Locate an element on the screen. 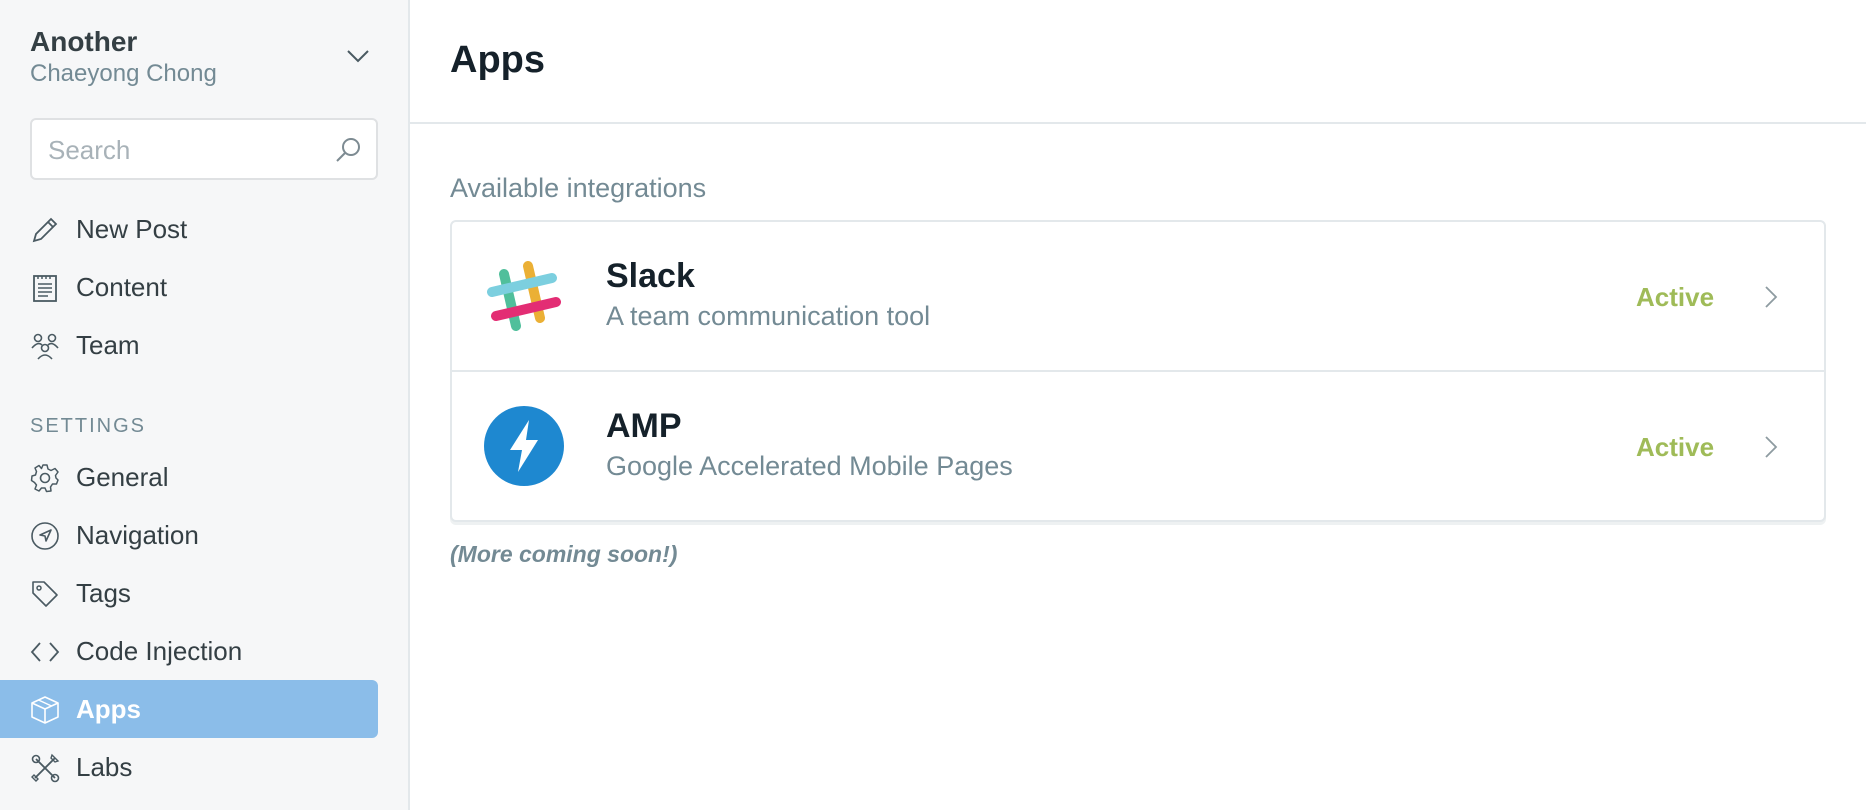 The height and width of the screenshot is (810, 1866). page-header: Apps is located at coordinates (1138, 62).